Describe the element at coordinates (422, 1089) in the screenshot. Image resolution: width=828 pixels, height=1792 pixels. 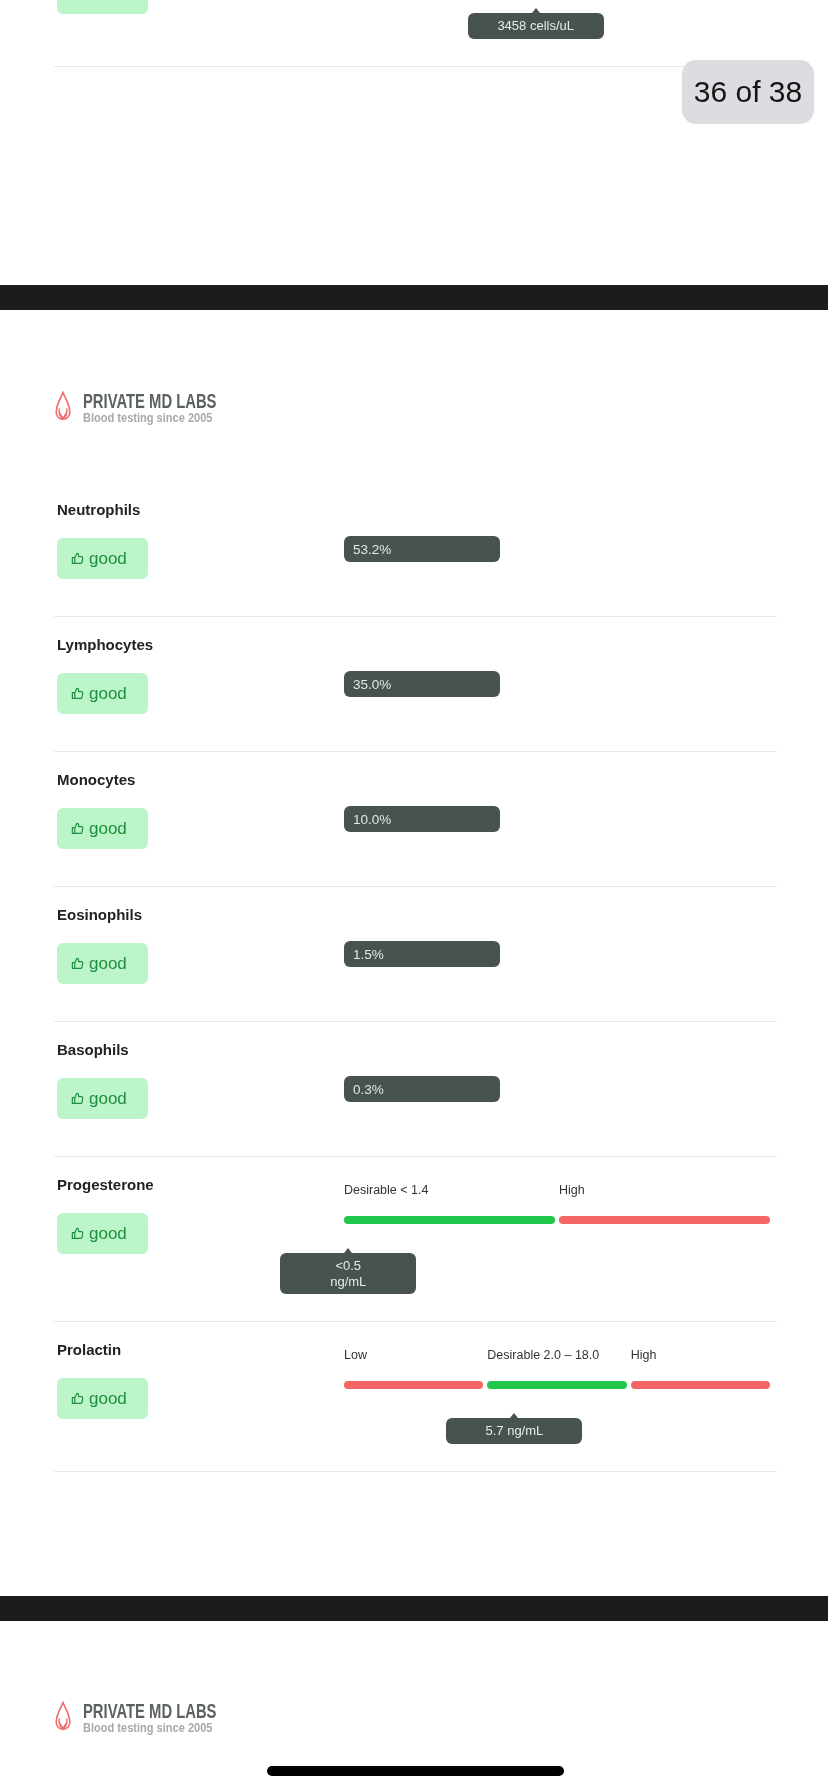
I see `value-pill: 0.3%` at that location.